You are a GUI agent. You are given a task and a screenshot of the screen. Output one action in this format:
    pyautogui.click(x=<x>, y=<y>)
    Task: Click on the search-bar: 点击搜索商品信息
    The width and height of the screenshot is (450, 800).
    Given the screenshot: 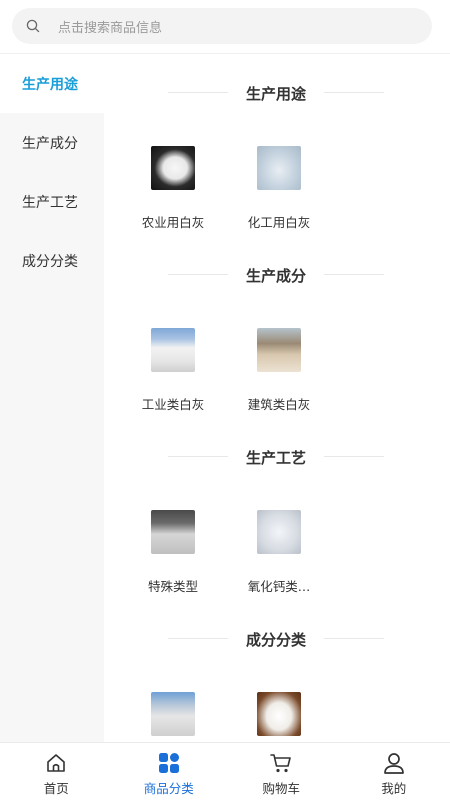 What is the action you would take?
    pyautogui.click(x=225, y=27)
    